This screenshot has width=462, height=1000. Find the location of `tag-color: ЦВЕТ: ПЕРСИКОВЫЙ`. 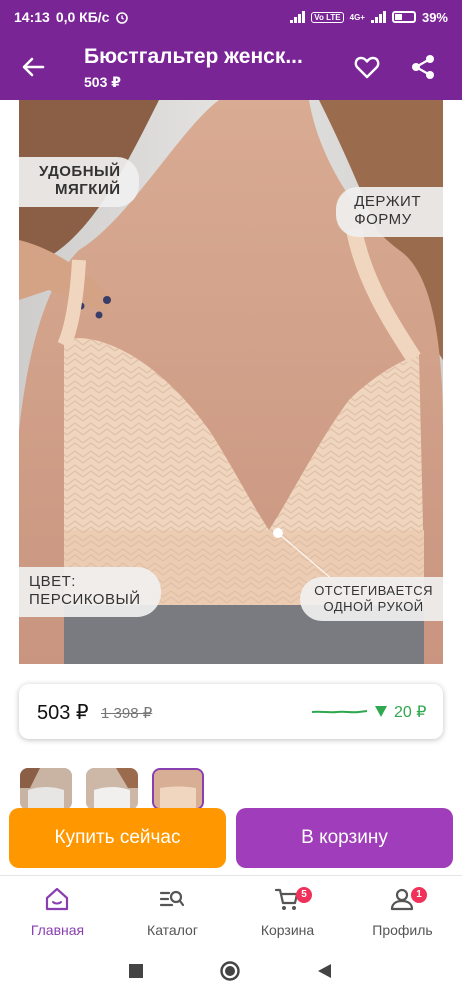

tag-color: ЦВЕТ: ПЕРСИКОВЫЙ is located at coordinates (90, 592).